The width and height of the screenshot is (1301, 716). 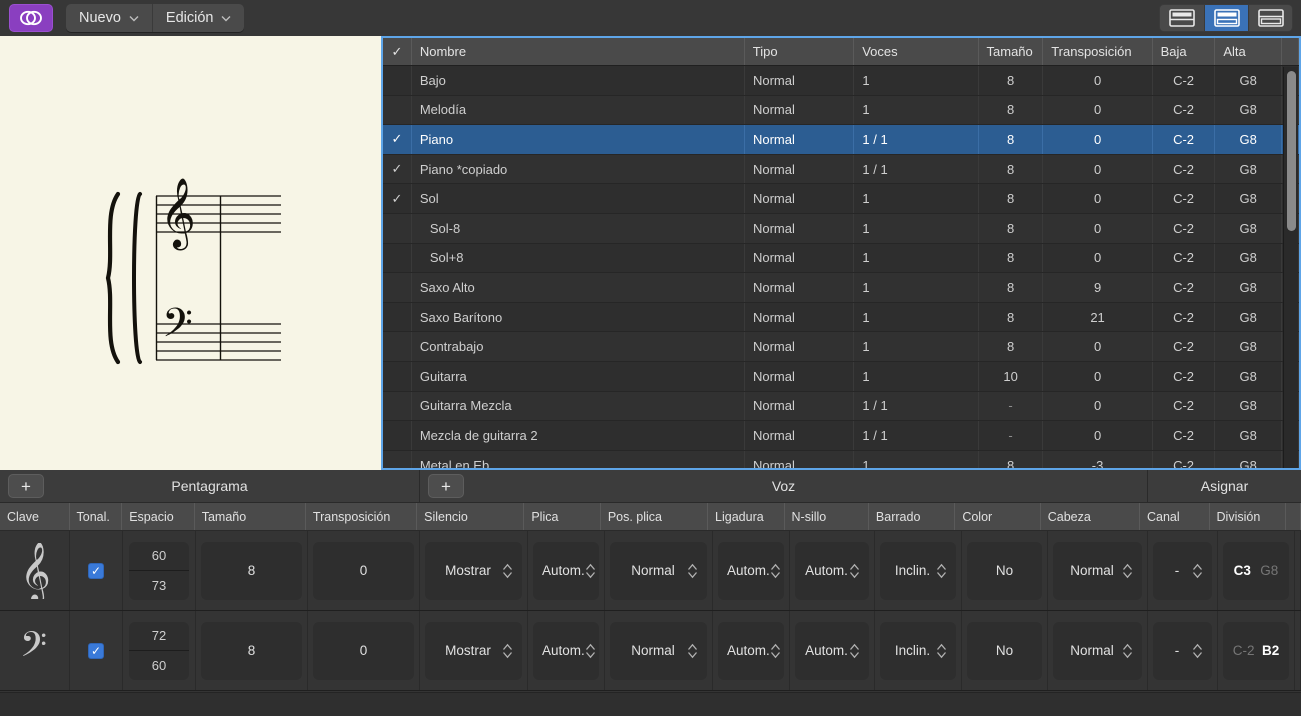 I want to click on layout-top-heavy-button, so click(x=1182, y=18).